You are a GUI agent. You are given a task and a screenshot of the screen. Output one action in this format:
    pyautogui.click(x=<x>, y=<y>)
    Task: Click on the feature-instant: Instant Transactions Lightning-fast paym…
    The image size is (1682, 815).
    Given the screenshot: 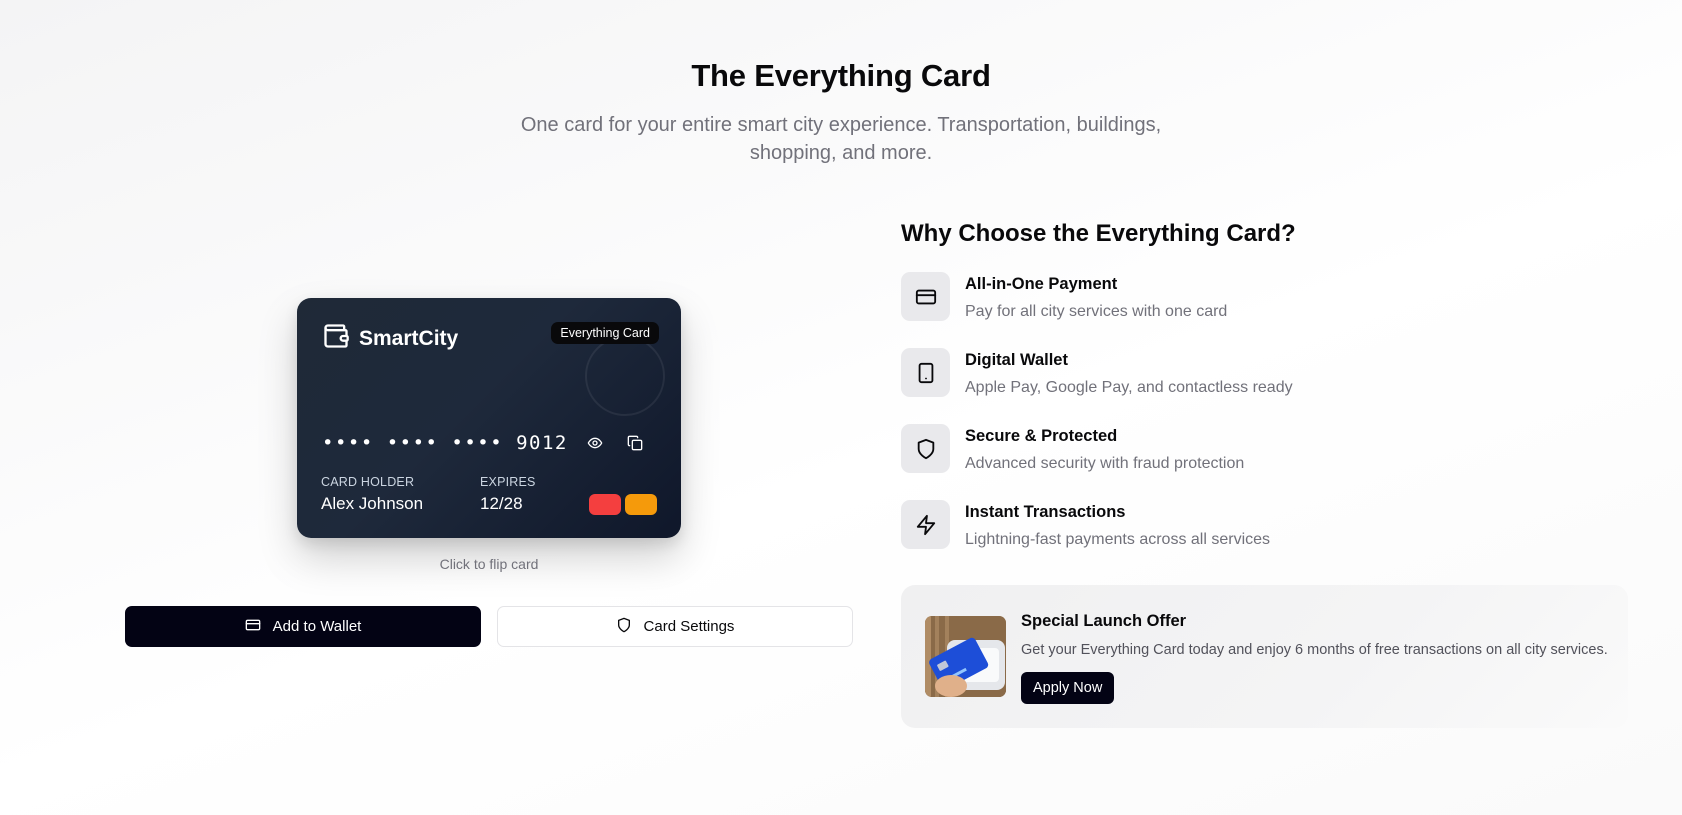 What is the action you would take?
    pyautogui.click(x=1261, y=526)
    